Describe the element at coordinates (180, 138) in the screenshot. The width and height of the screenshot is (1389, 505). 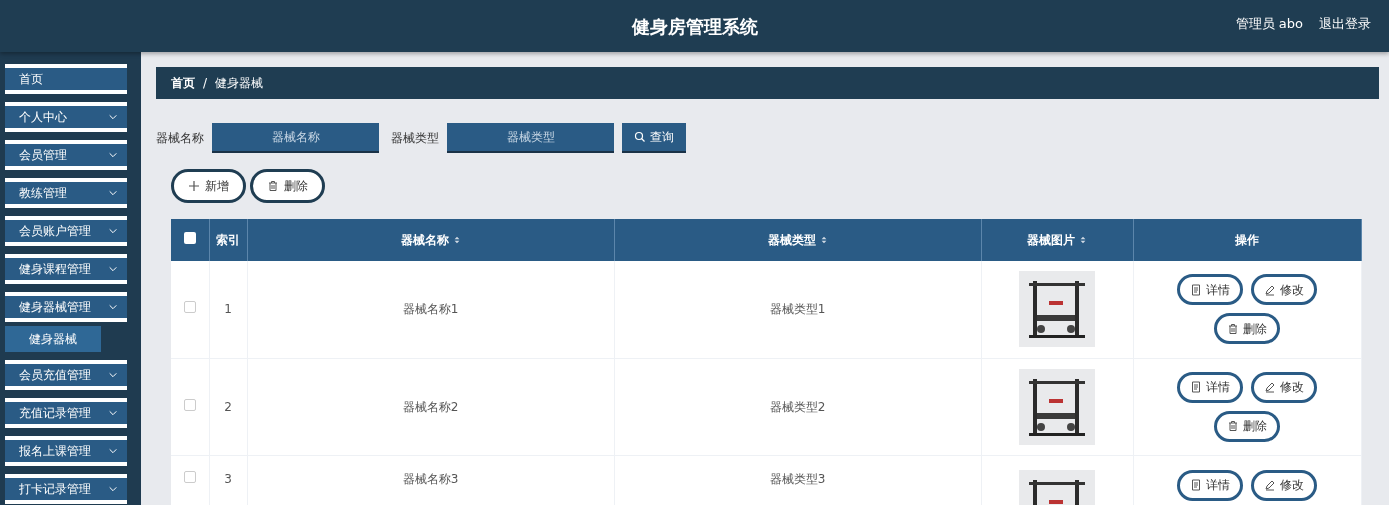
I see `field-label: 器械名称` at that location.